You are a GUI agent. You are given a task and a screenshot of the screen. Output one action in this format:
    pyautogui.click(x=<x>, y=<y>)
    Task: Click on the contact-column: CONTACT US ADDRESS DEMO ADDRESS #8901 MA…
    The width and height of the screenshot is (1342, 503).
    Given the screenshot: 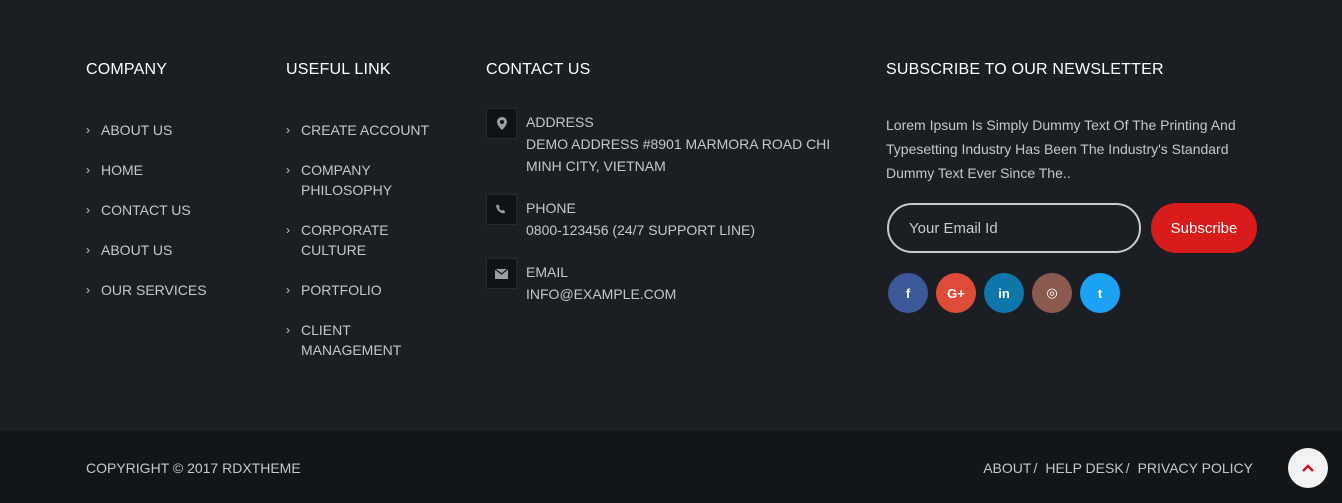 What is the action you would take?
    pyautogui.click(x=676, y=193)
    